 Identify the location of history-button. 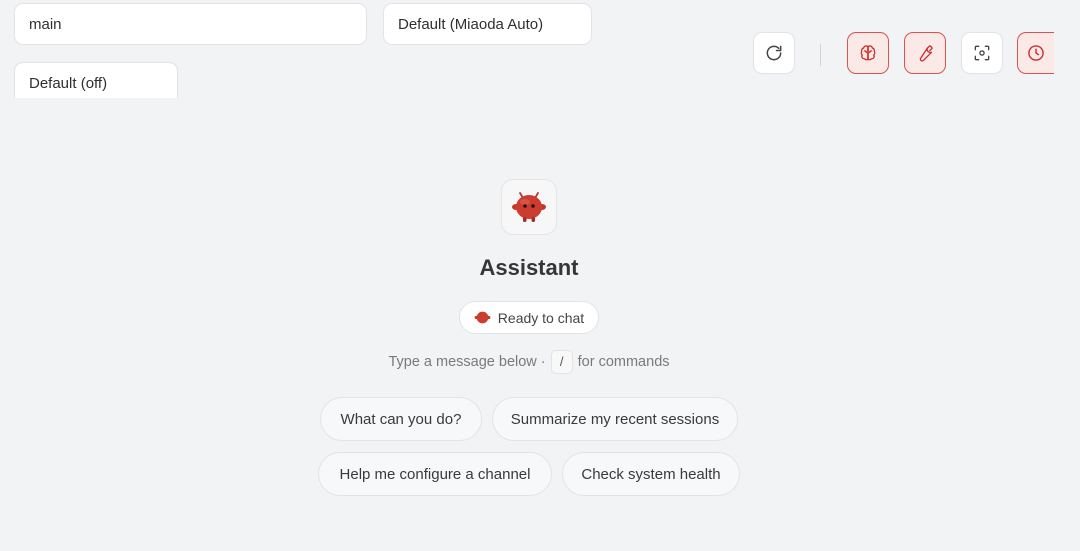
(1035, 53).